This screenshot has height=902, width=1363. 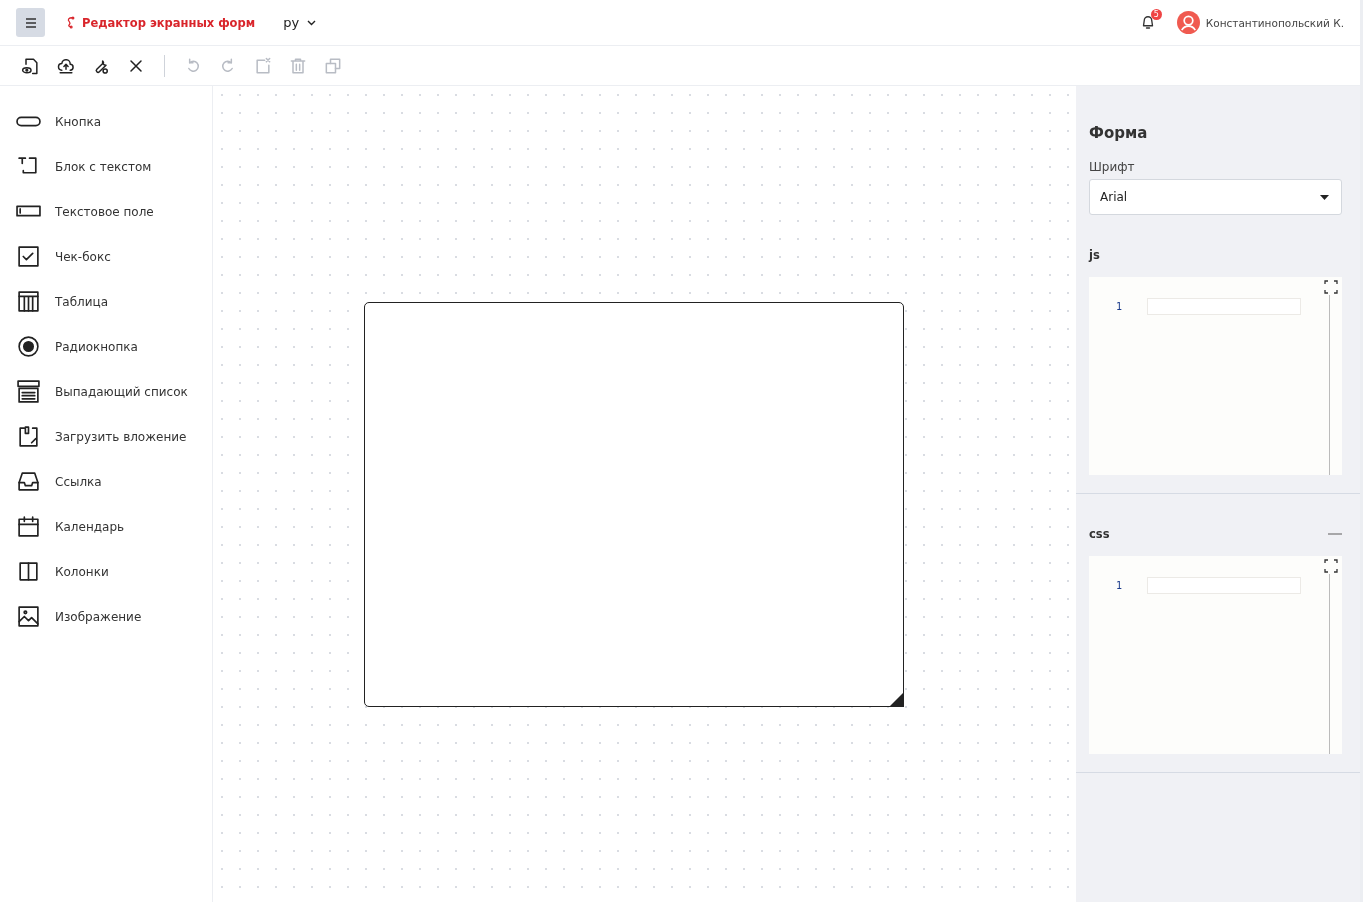 What do you see at coordinates (1119, 133) in the screenshot?
I see `panel-title: Форма` at bounding box center [1119, 133].